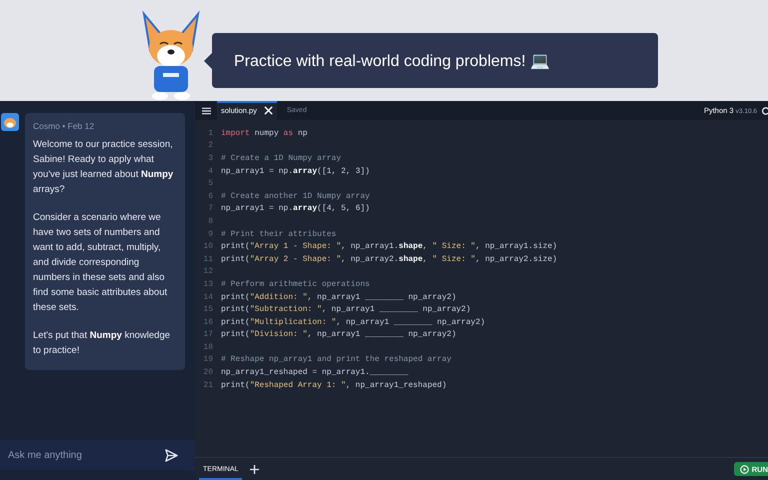 Image resolution: width=768 pixels, height=480 pixels. Describe the element at coordinates (255, 469) in the screenshot. I see `add-terminal-icon` at that location.